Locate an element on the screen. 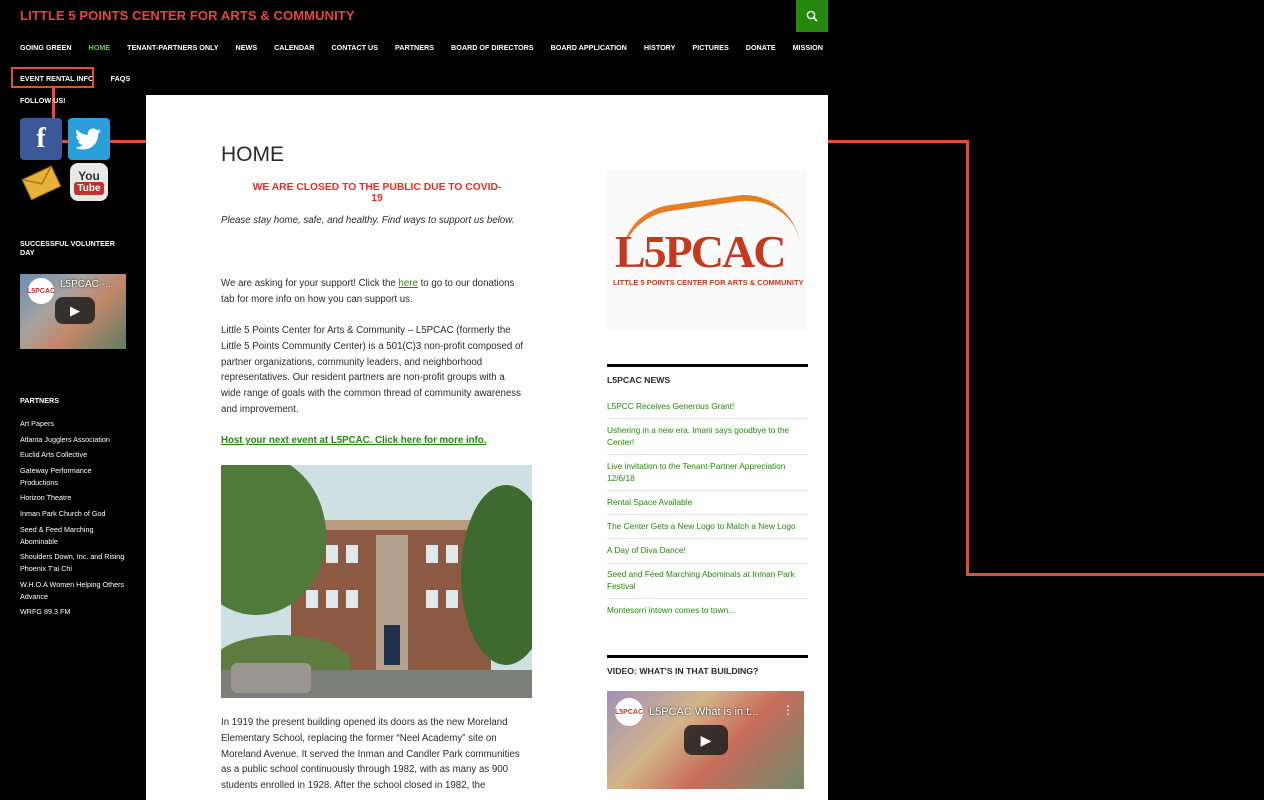 This screenshot has width=1264, height=800. nav-item-faqs: FAQS is located at coordinates (121, 78).